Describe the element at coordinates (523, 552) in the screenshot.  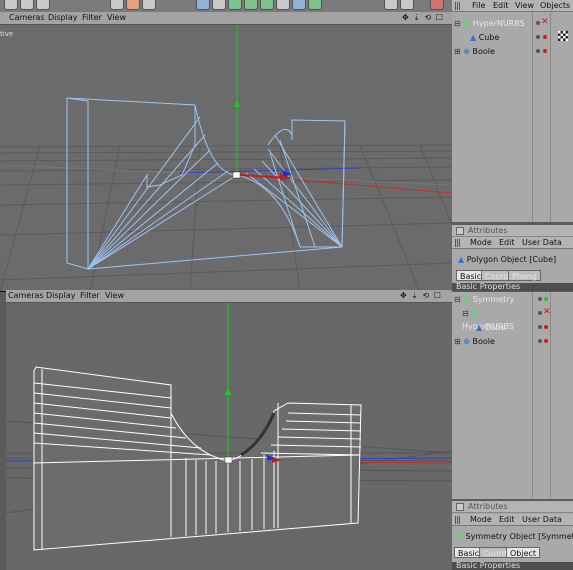
I see `tab-object: Object` at that location.